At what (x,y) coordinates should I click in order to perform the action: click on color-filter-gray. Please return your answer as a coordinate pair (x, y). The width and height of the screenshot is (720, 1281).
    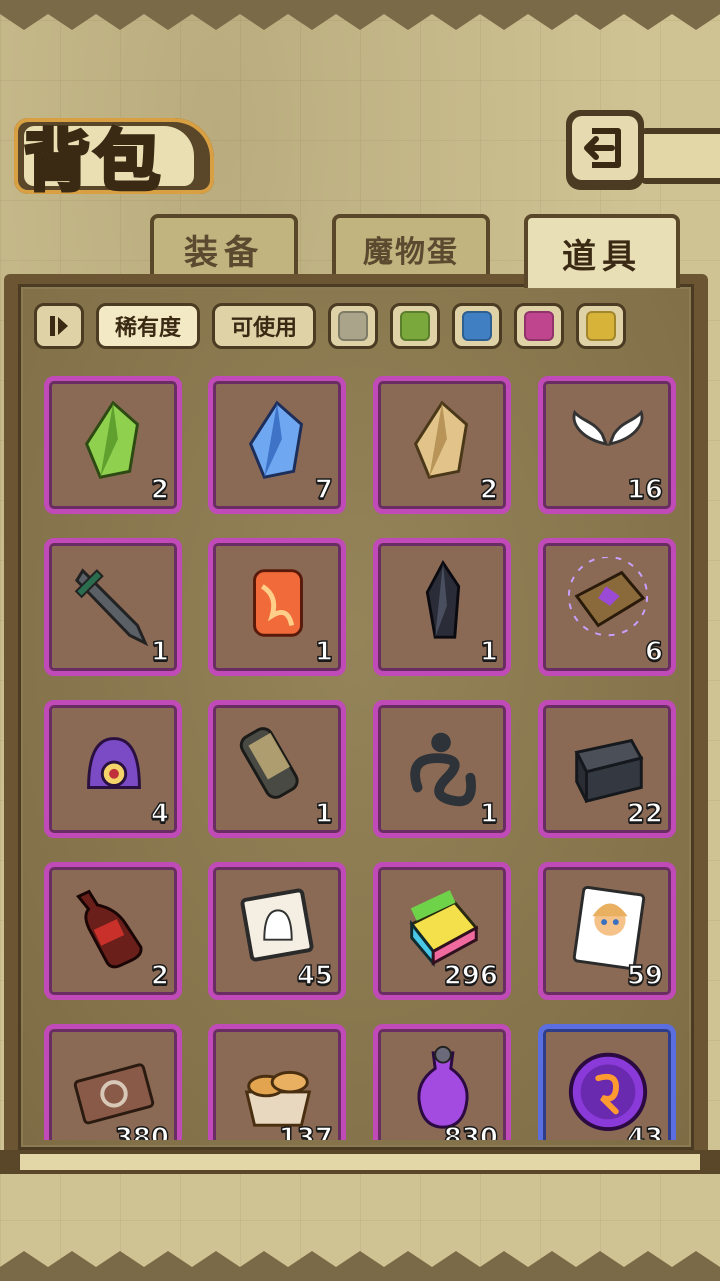
    Looking at the image, I should click on (353, 326).